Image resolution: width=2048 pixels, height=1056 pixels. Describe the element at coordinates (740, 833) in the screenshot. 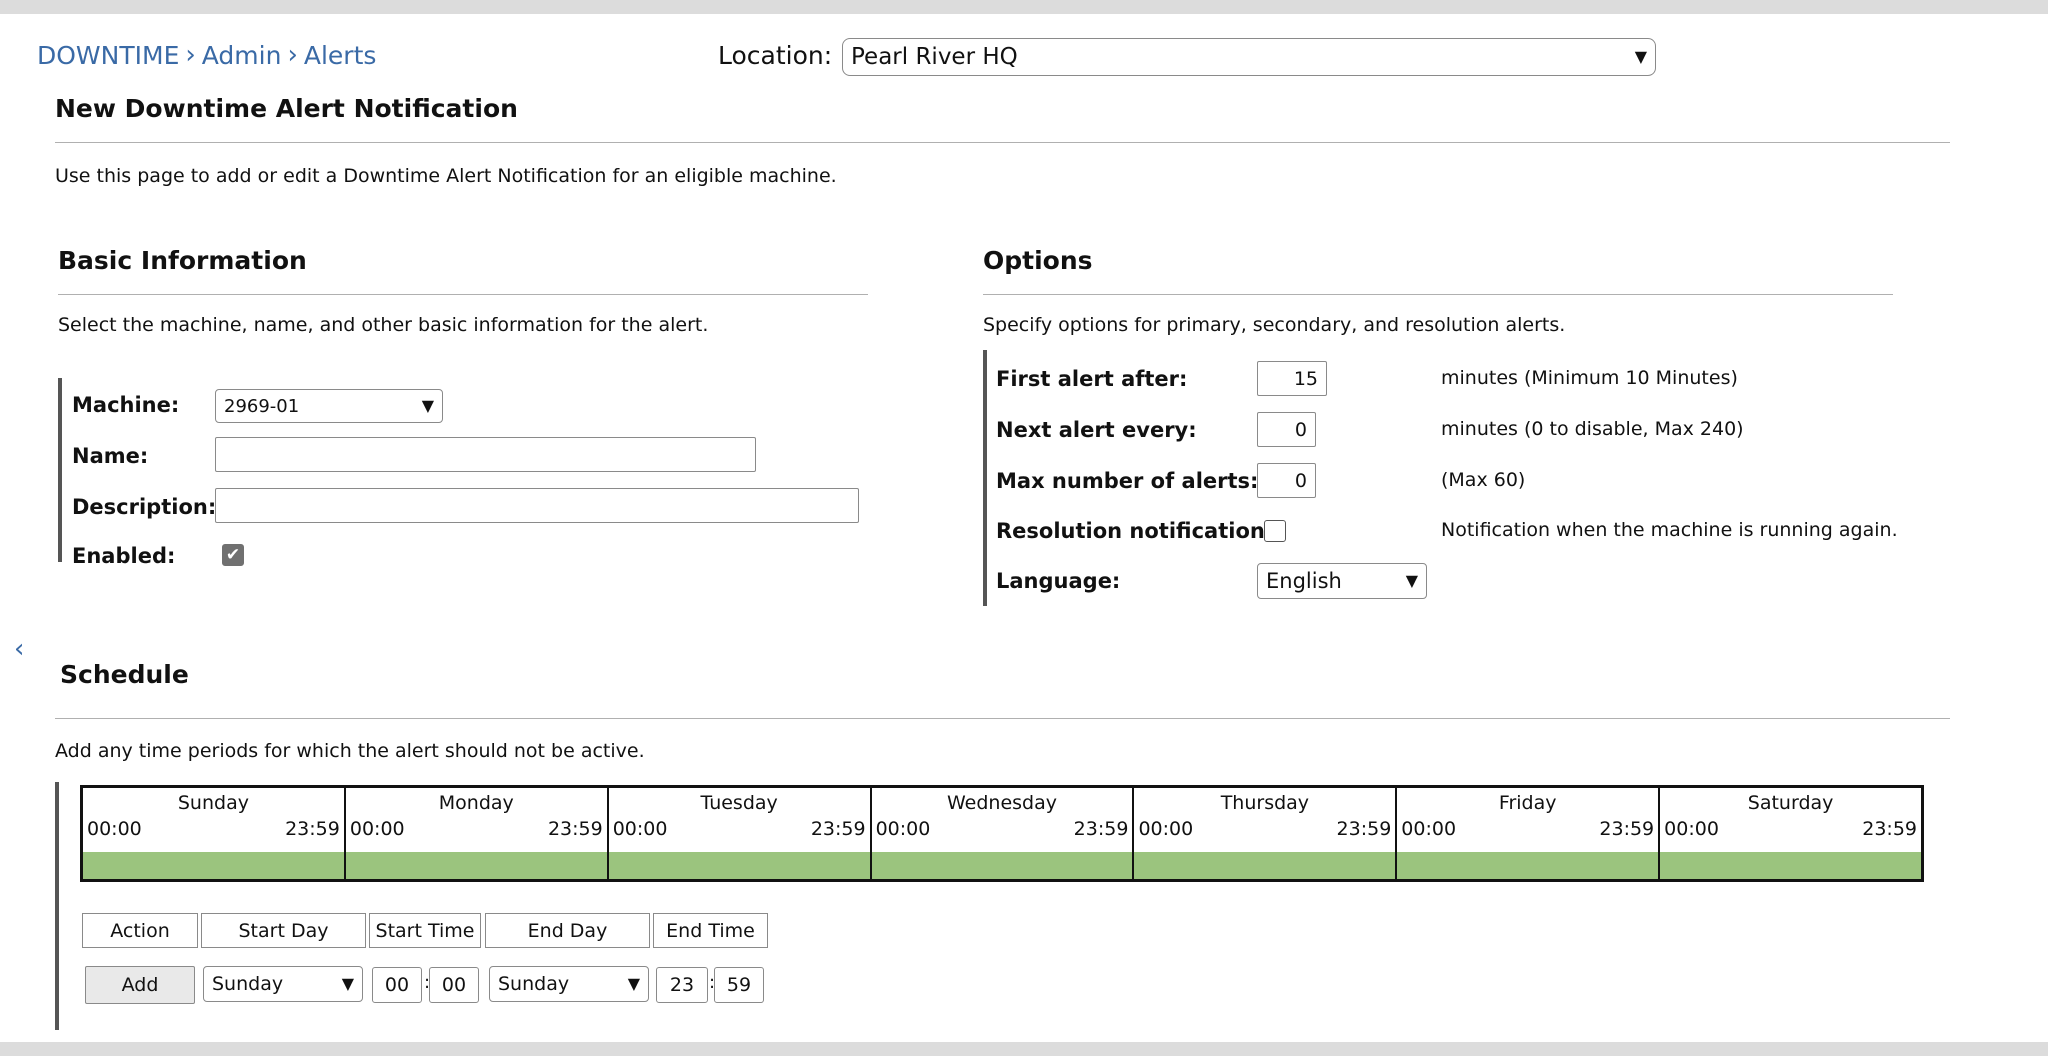

I see `schedule-day-tuesday: Tuesday 00:00 23:59` at that location.